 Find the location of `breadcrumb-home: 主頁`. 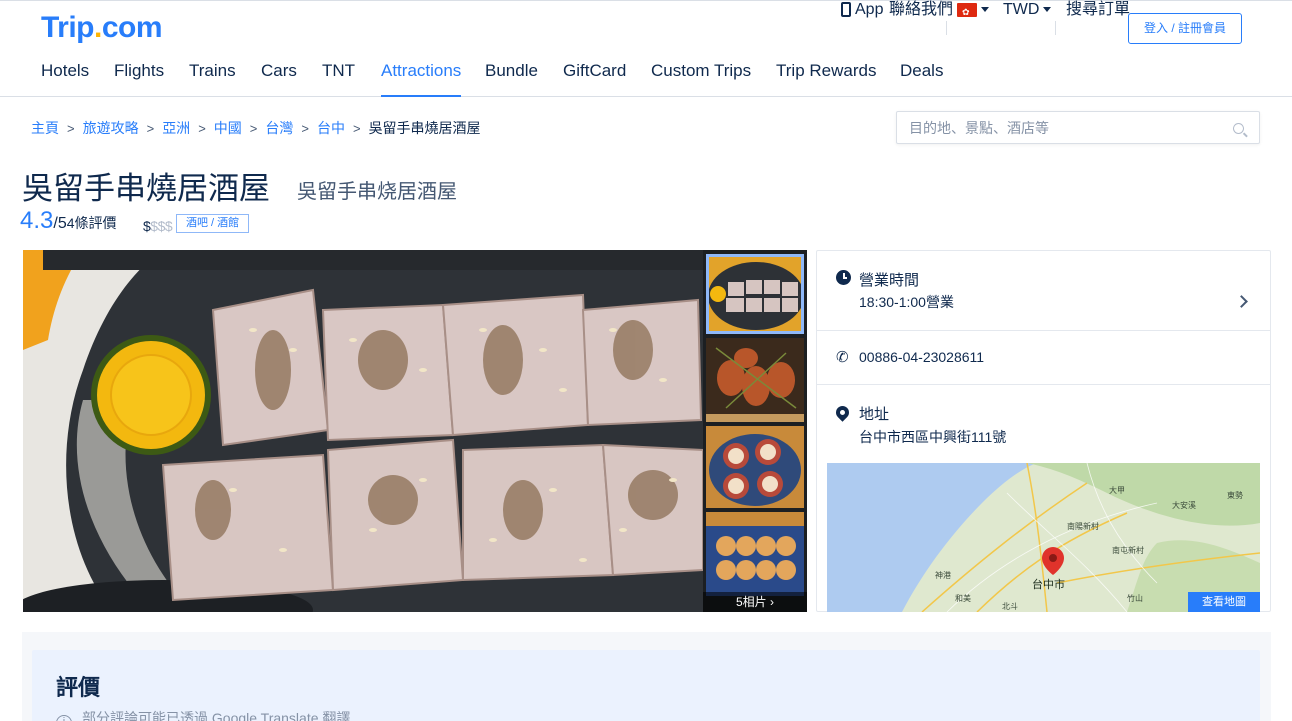

breadcrumb-home: 主頁 is located at coordinates (45, 128).